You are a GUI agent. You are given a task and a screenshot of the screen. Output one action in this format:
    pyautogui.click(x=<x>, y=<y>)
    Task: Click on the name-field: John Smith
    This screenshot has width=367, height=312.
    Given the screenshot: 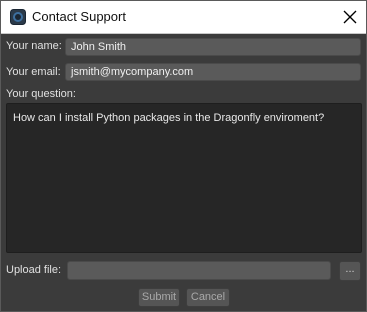 What is the action you would take?
    pyautogui.click(x=213, y=47)
    